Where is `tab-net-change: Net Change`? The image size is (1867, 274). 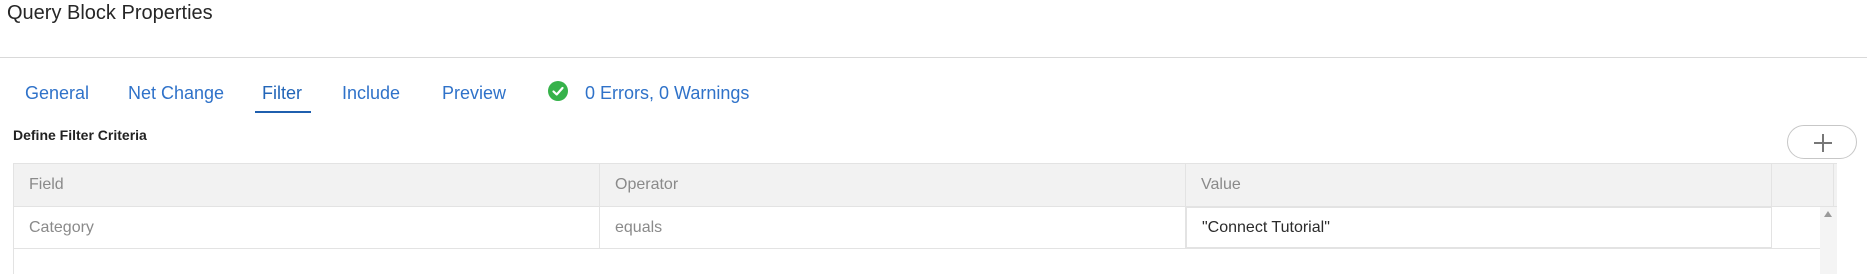 tab-net-change: Net Change is located at coordinates (176, 93).